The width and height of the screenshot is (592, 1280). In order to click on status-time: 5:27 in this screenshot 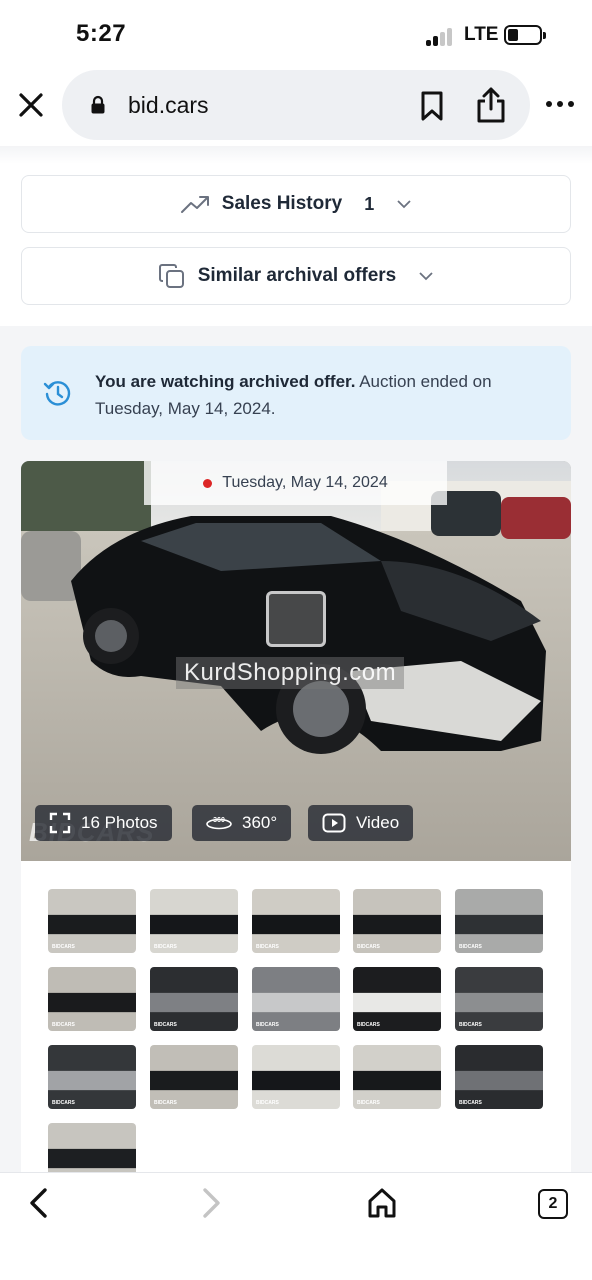, I will do `click(101, 33)`.